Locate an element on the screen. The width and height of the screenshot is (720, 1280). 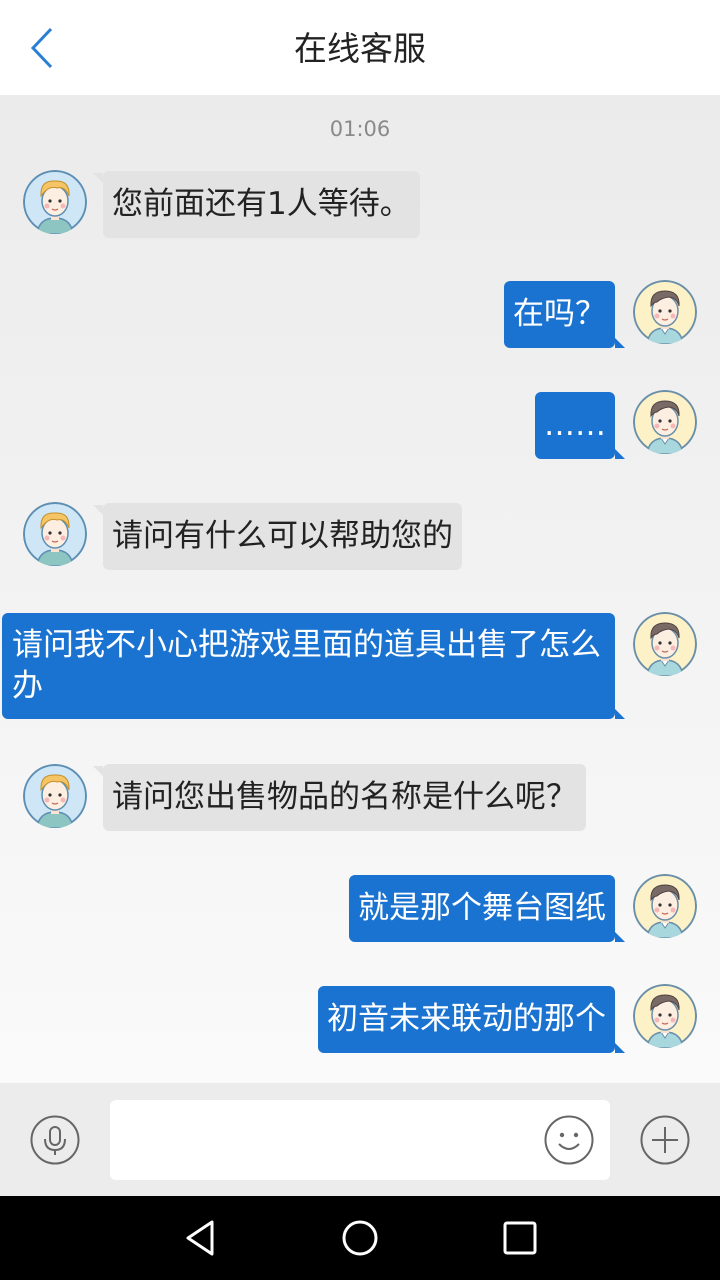
input-bar is located at coordinates (360, 1139).